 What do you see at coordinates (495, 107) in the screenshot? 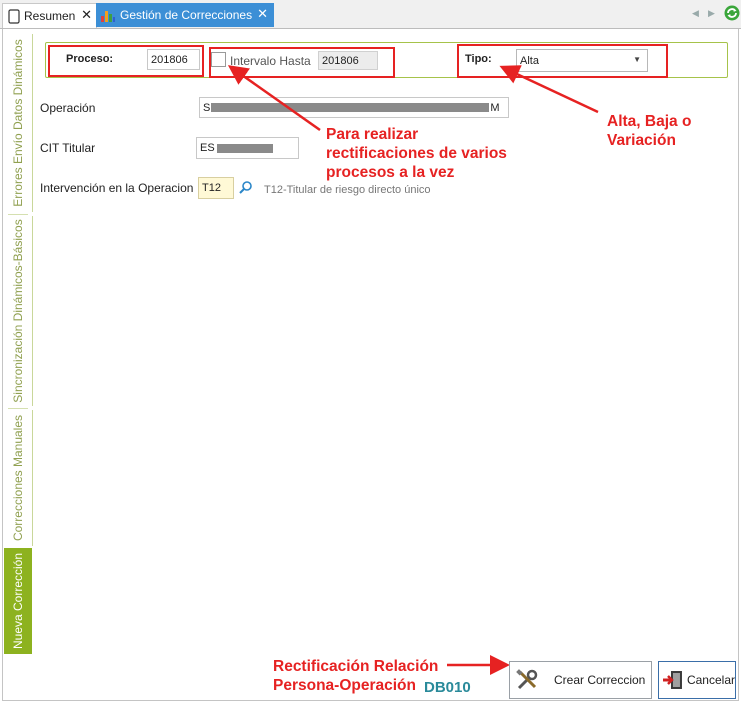
I see `operacion-suffix: M` at bounding box center [495, 107].